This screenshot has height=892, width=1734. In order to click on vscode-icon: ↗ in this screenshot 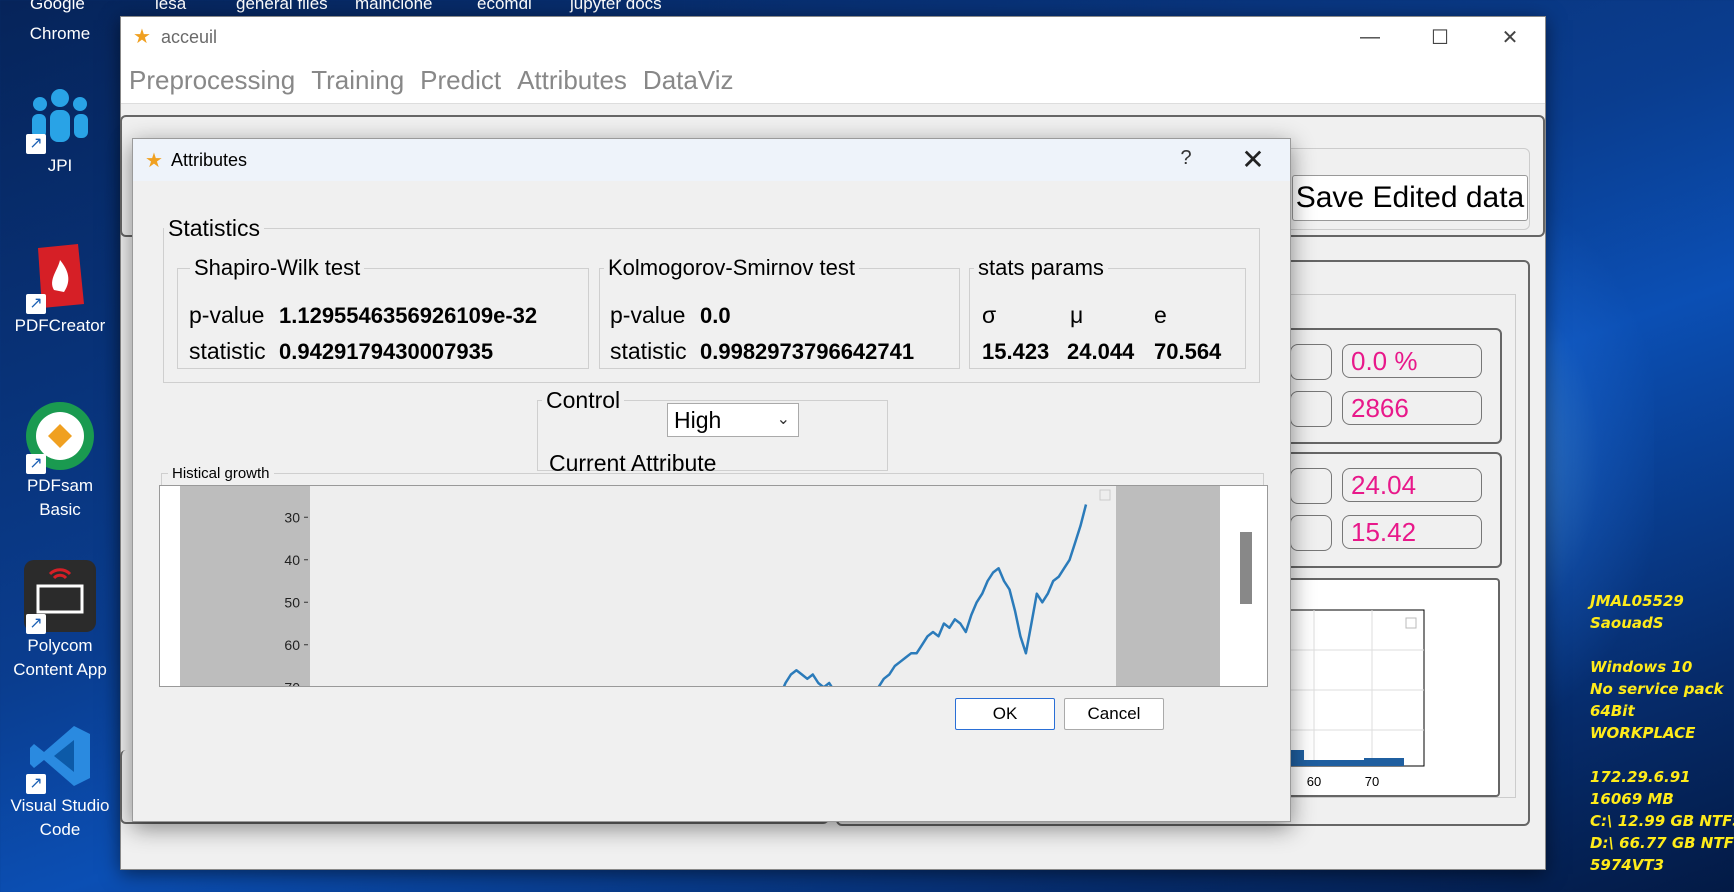, I will do `click(60, 757)`.